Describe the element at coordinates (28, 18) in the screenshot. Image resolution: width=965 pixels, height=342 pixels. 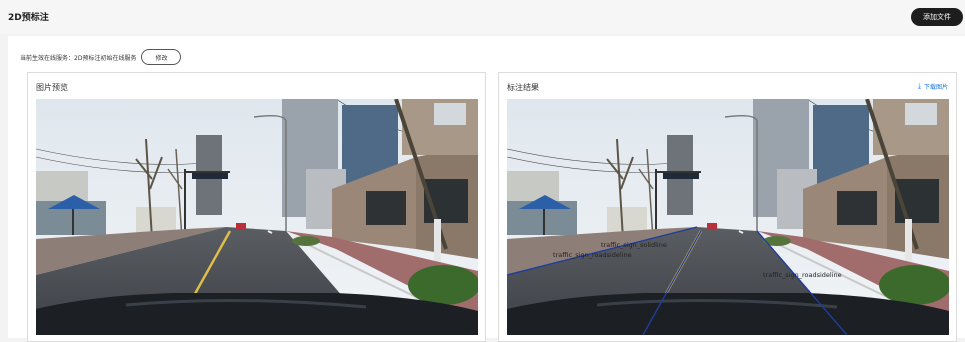
I see `page-title: 2D预标注` at that location.